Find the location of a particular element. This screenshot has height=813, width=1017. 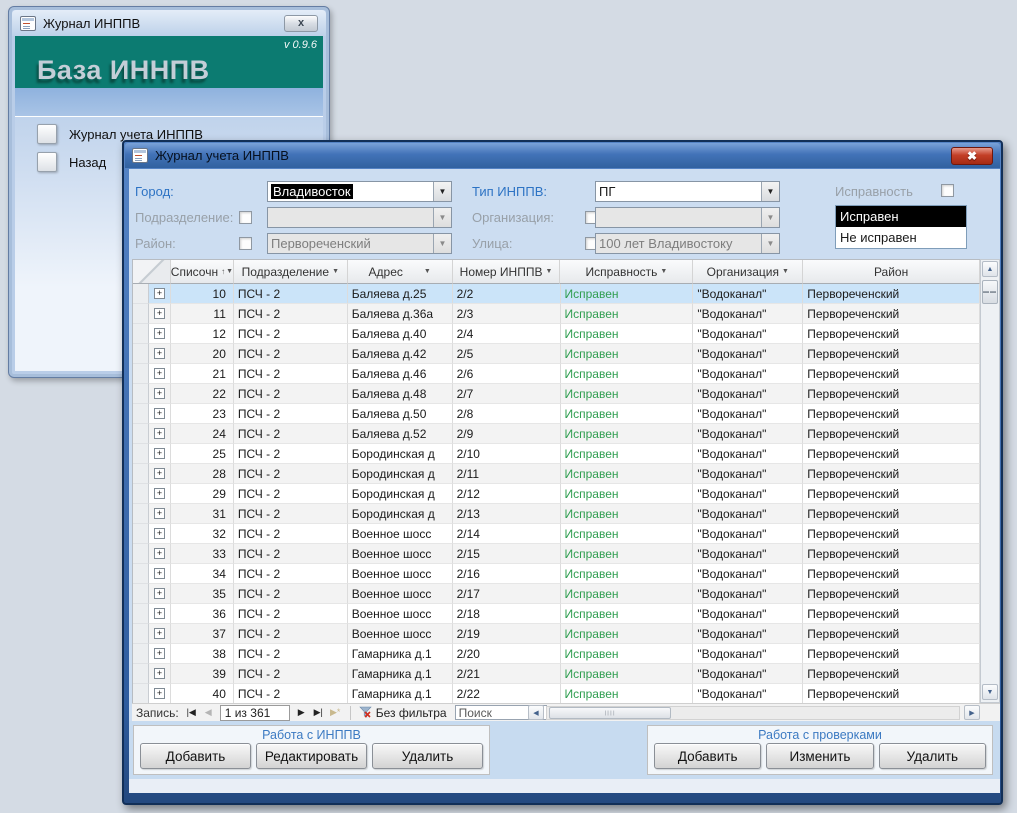

column-header: Номер ИНППВ ▼ is located at coordinates (506, 272).